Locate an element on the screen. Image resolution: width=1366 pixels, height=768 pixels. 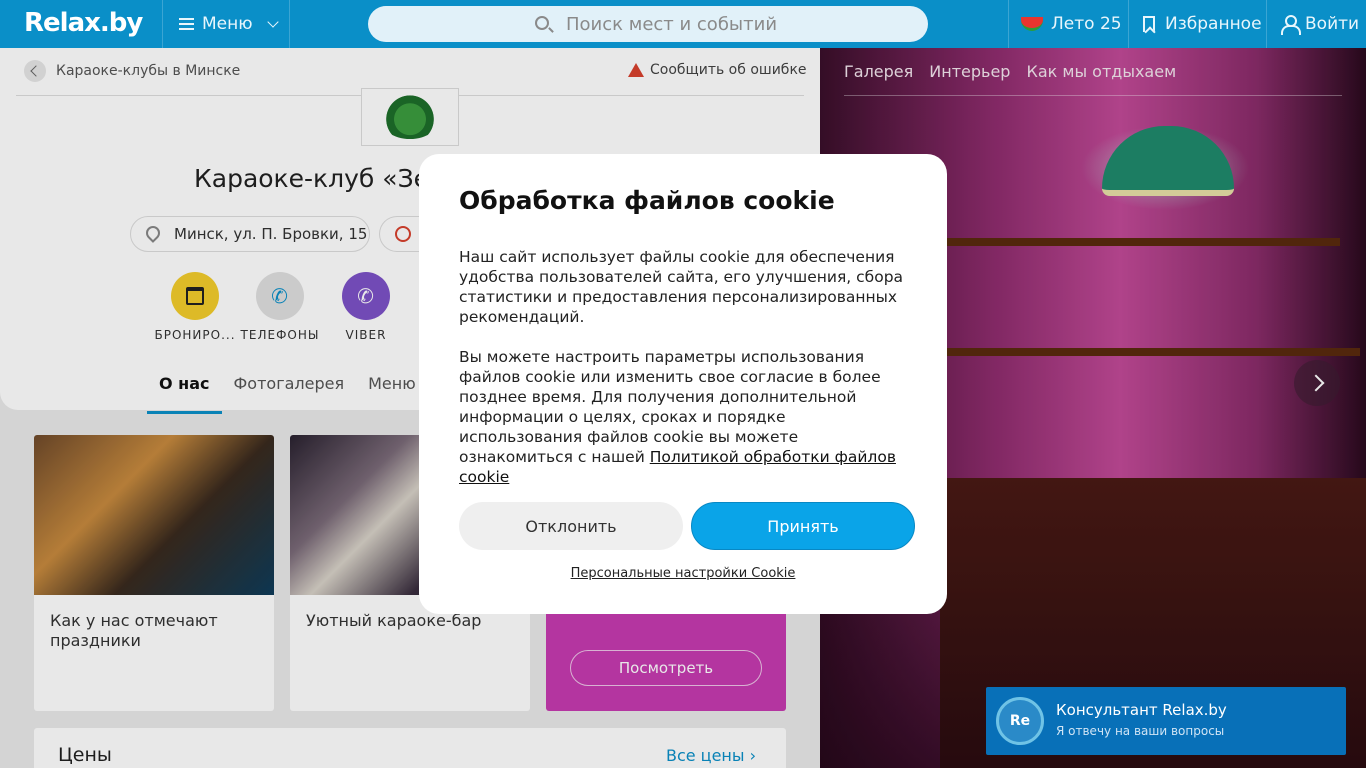
chat-subtitle: Я отвечу на ваши вопросы is located at coordinates (1140, 731).